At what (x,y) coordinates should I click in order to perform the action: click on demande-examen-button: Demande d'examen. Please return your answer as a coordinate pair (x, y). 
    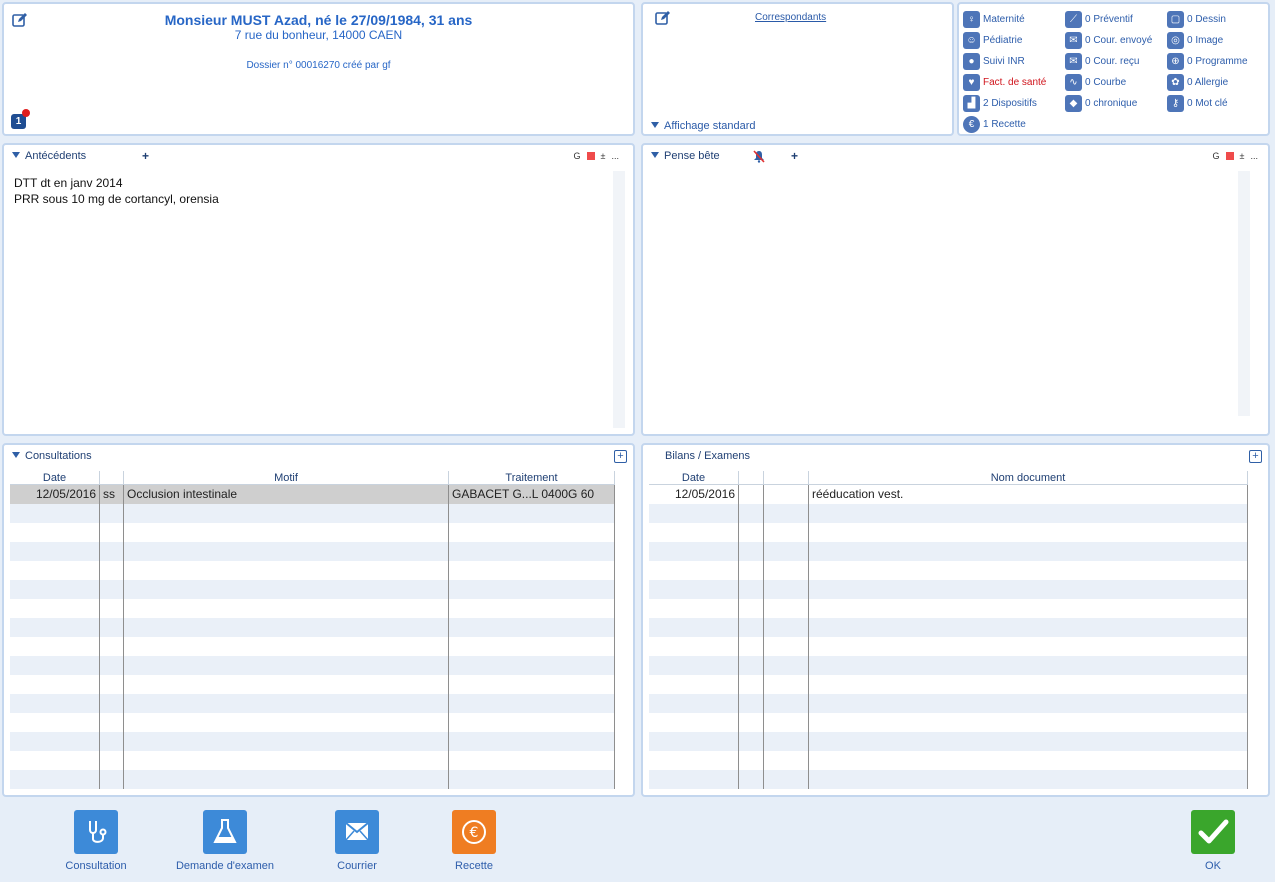
    Looking at the image, I should click on (225, 841).